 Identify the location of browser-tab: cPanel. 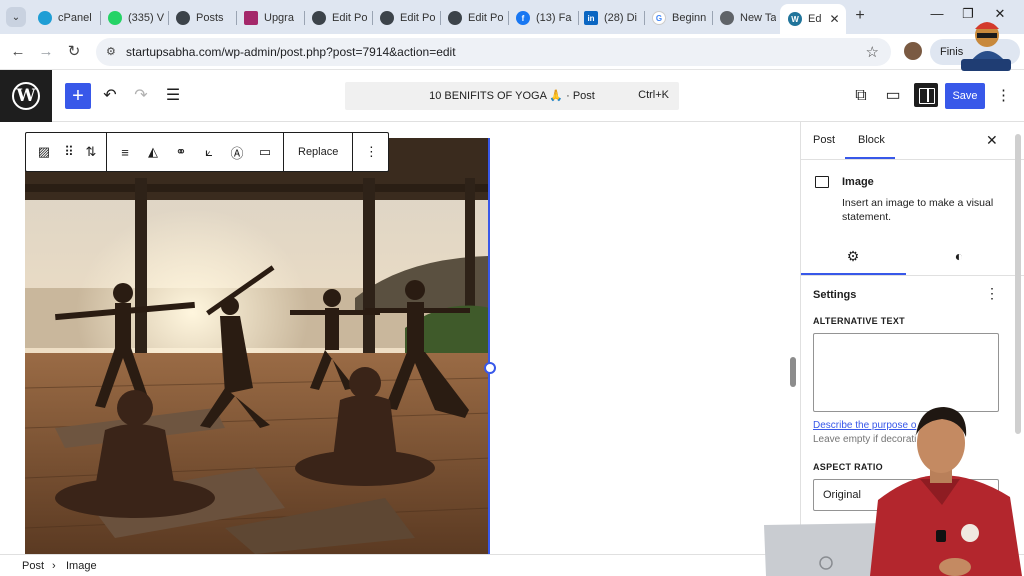
(68, 18).